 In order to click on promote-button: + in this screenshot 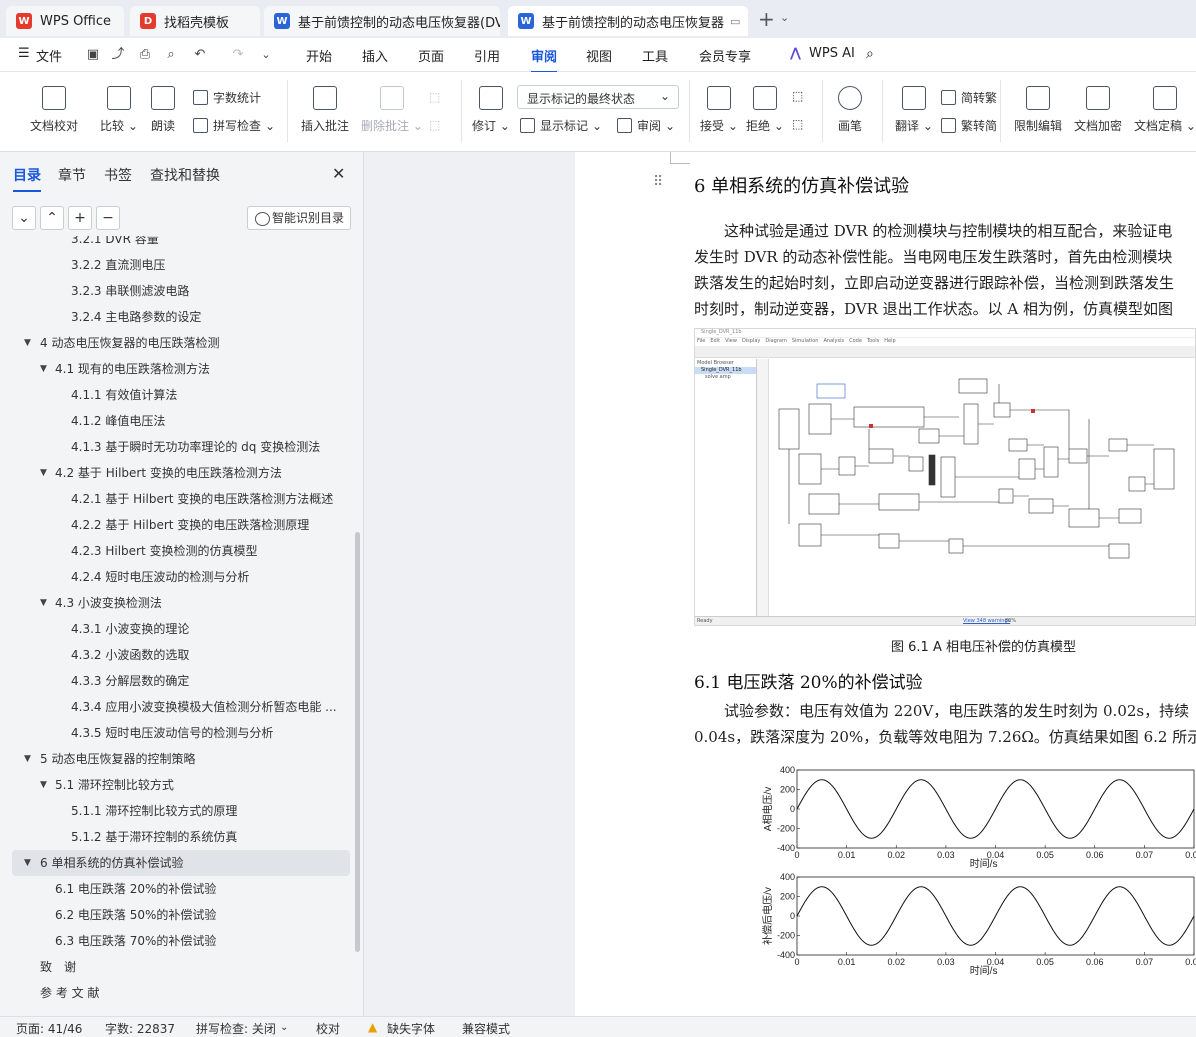, I will do `click(80, 218)`.